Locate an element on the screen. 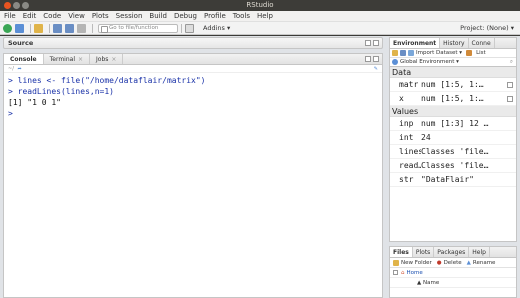 Image resolution: width=520 pixels, height=298 pixels. section-data: Data is located at coordinates (453, 72).